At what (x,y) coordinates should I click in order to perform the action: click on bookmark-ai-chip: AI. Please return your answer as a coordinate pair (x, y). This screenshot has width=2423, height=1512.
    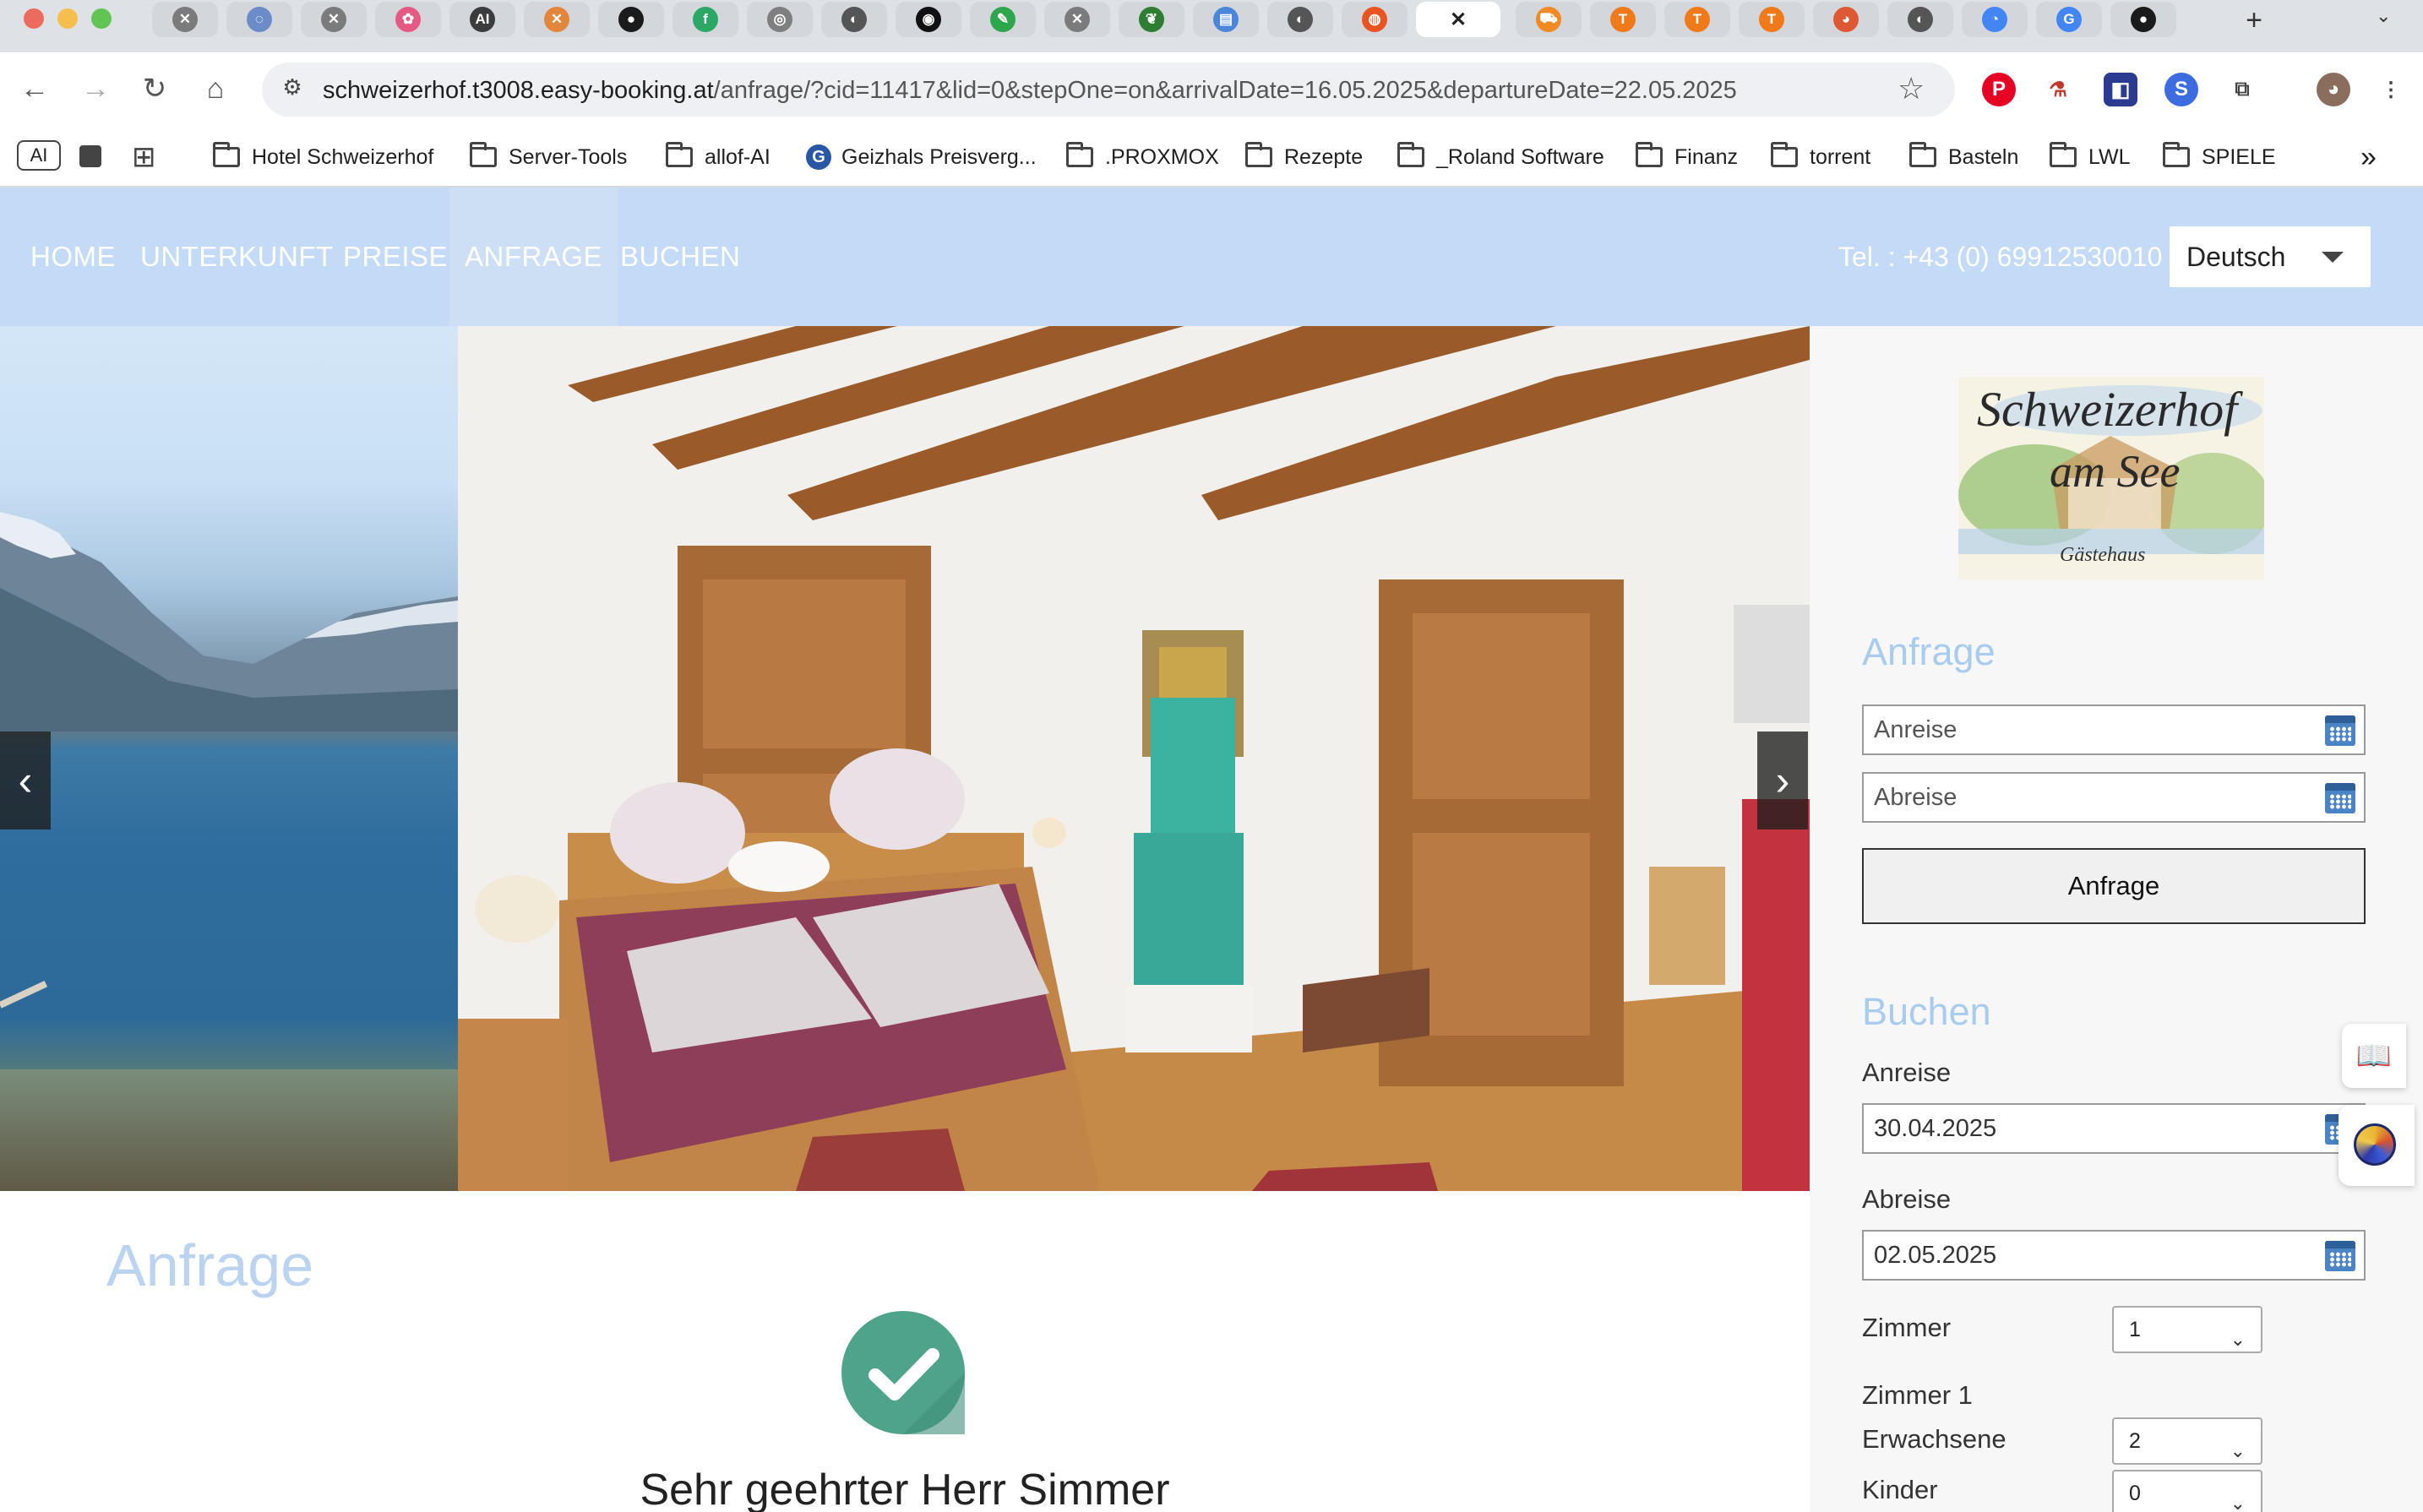
    Looking at the image, I should click on (39, 155).